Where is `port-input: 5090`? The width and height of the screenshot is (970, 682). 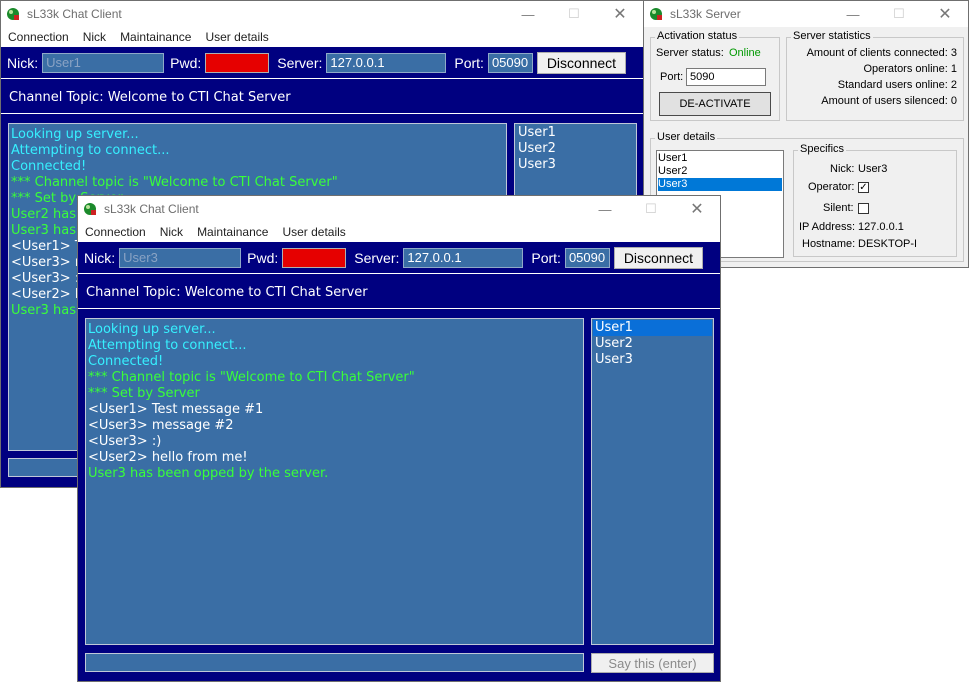 port-input: 5090 is located at coordinates (726, 77).